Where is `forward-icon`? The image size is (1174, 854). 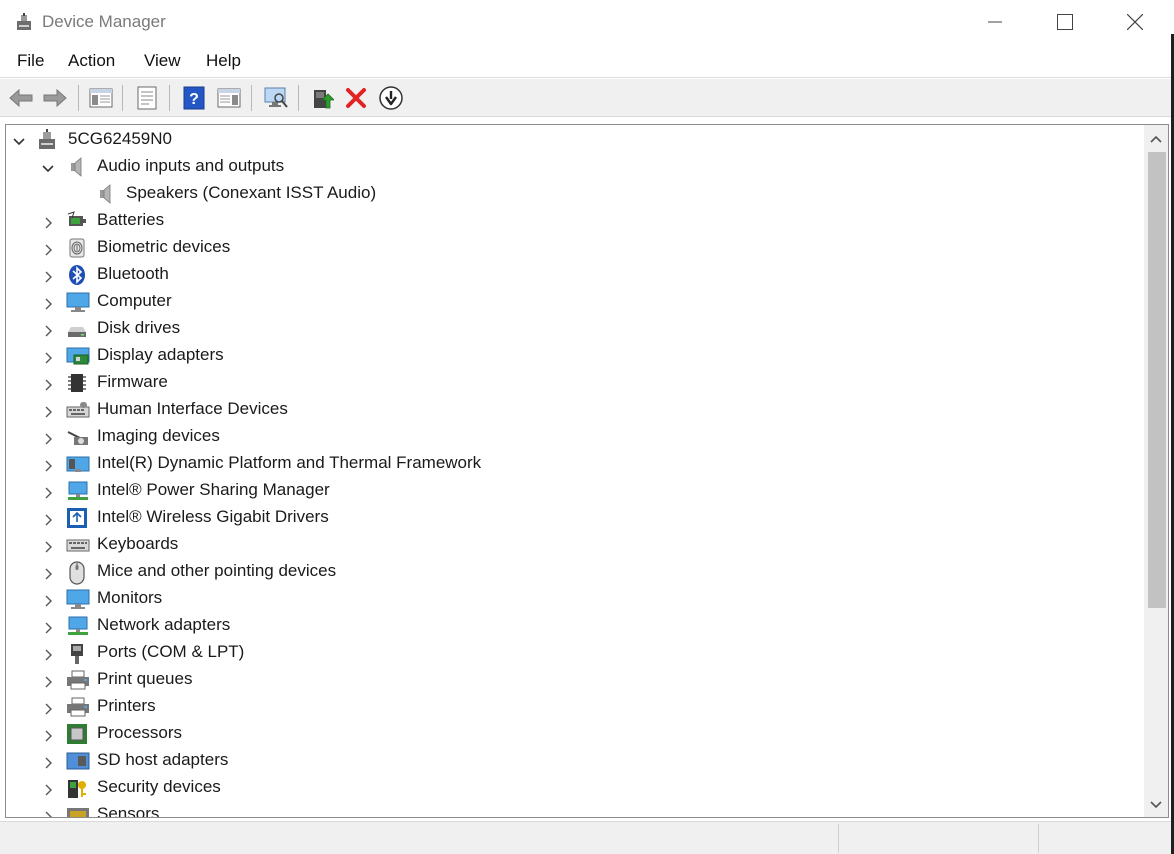 forward-icon is located at coordinates (55, 98).